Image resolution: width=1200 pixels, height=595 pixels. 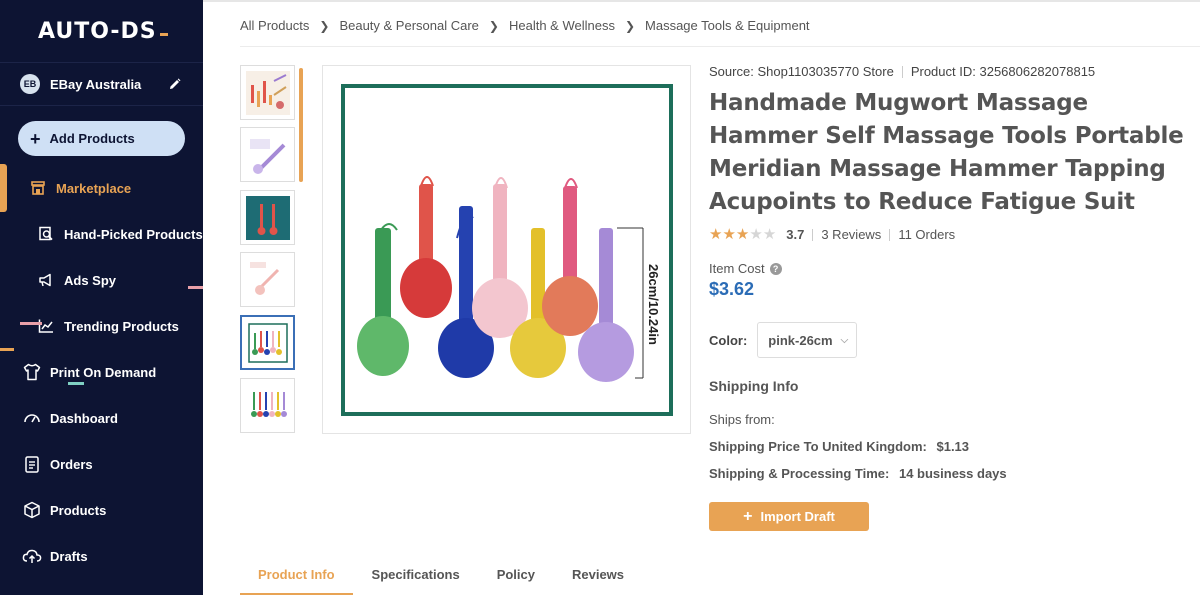 What do you see at coordinates (71, 464) in the screenshot?
I see `sidebar-item-label: Orders` at bounding box center [71, 464].